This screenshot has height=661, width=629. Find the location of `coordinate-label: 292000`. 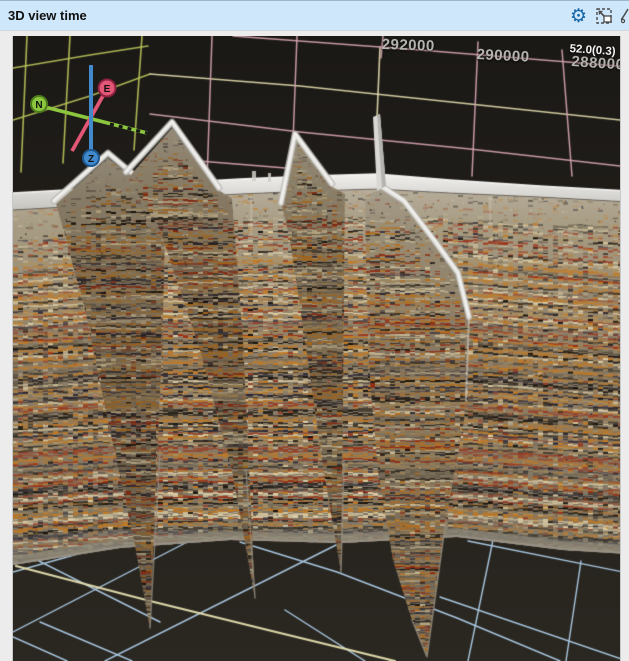

coordinate-label: 292000 is located at coordinates (408, 45).